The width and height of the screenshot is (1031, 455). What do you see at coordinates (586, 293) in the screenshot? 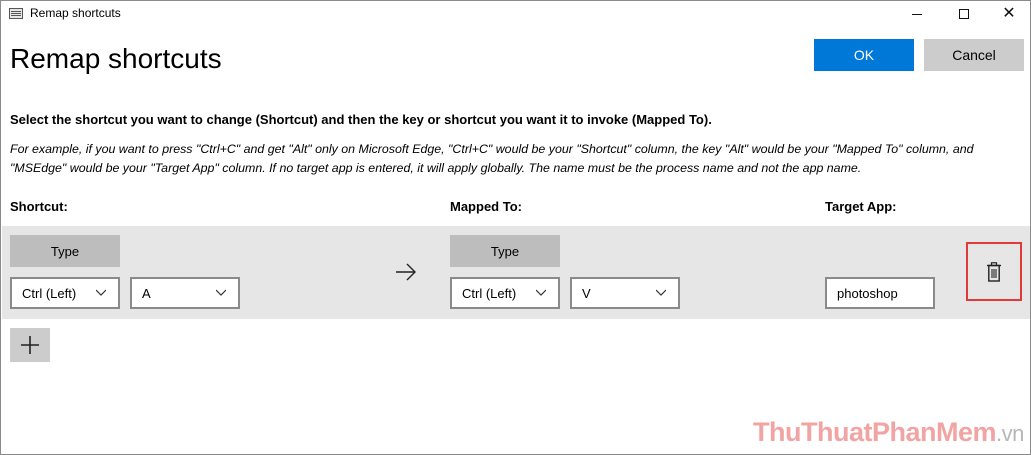
I see `dropdown-value: V` at bounding box center [586, 293].